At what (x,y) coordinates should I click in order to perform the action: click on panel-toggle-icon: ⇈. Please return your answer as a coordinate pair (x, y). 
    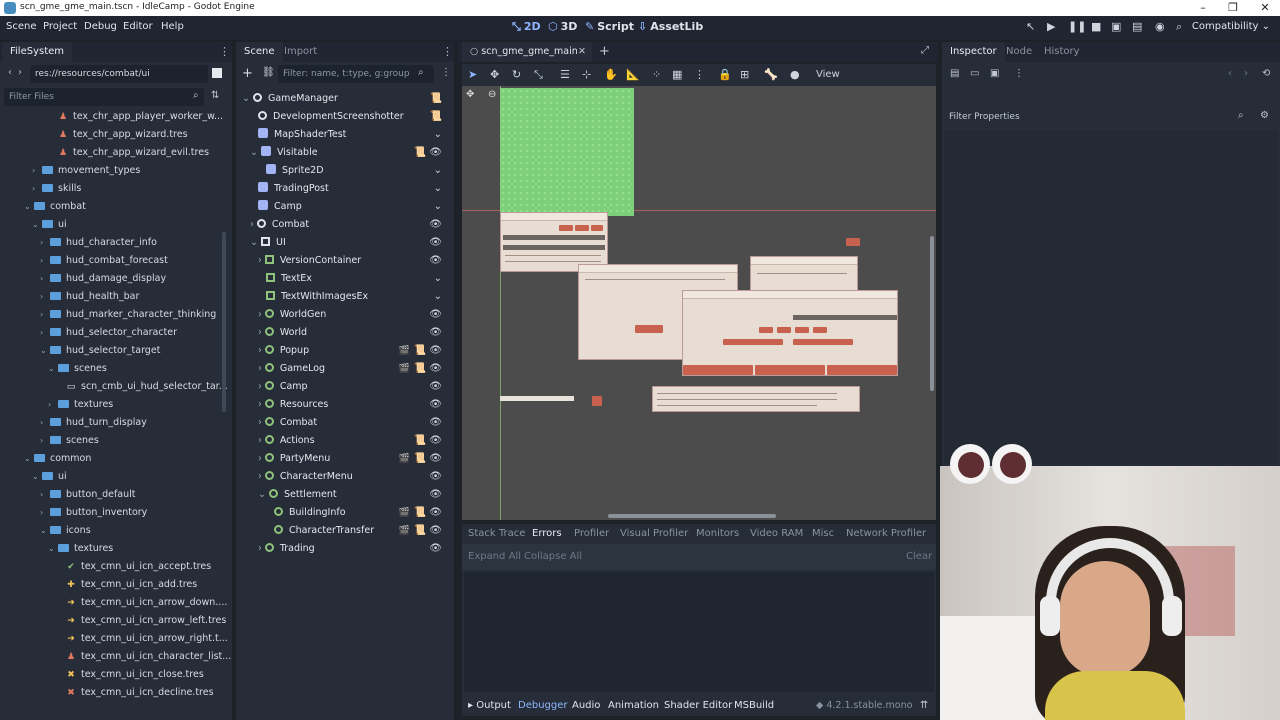
    Looking at the image, I should click on (924, 705).